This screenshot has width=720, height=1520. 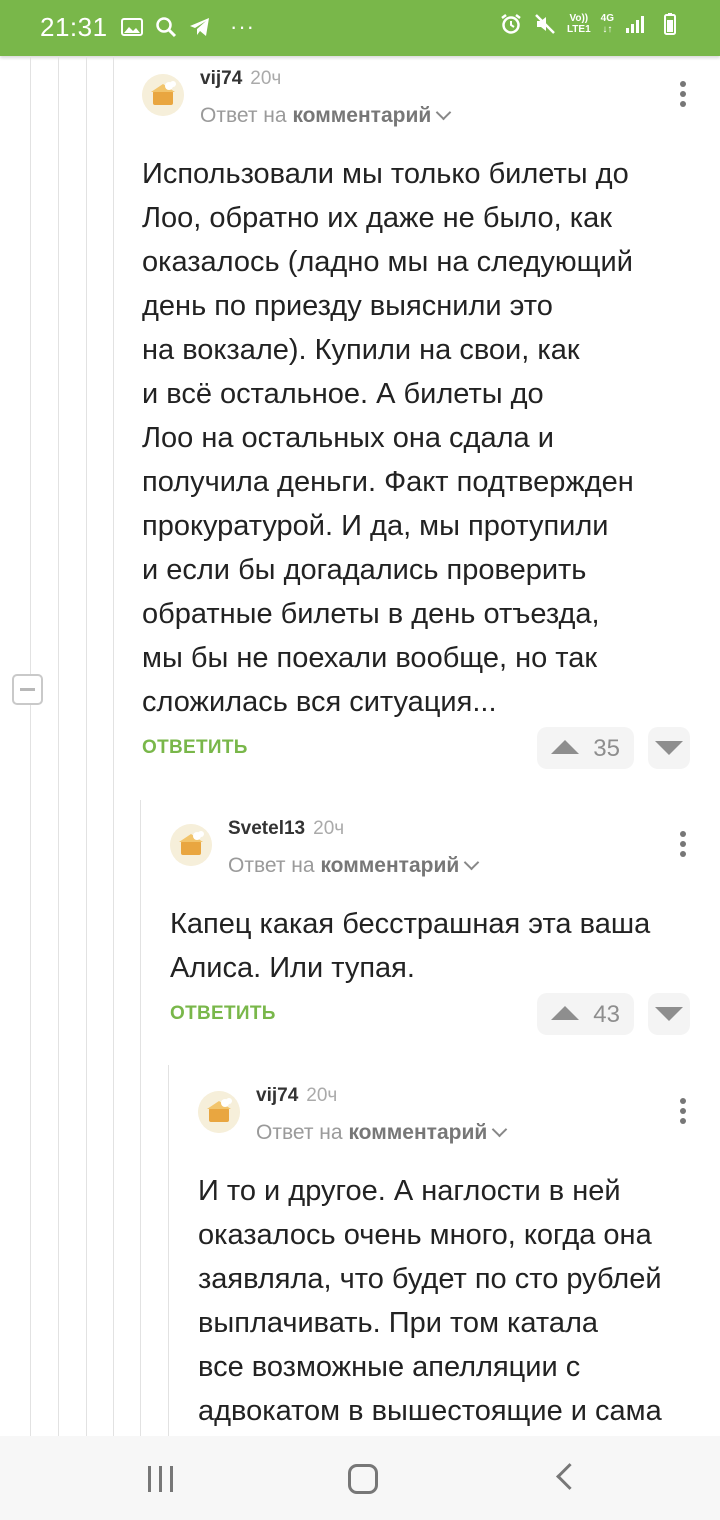 What do you see at coordinates (166, 27) in the screenshot?
I see `search-icon` at bounding box center [166, 27].